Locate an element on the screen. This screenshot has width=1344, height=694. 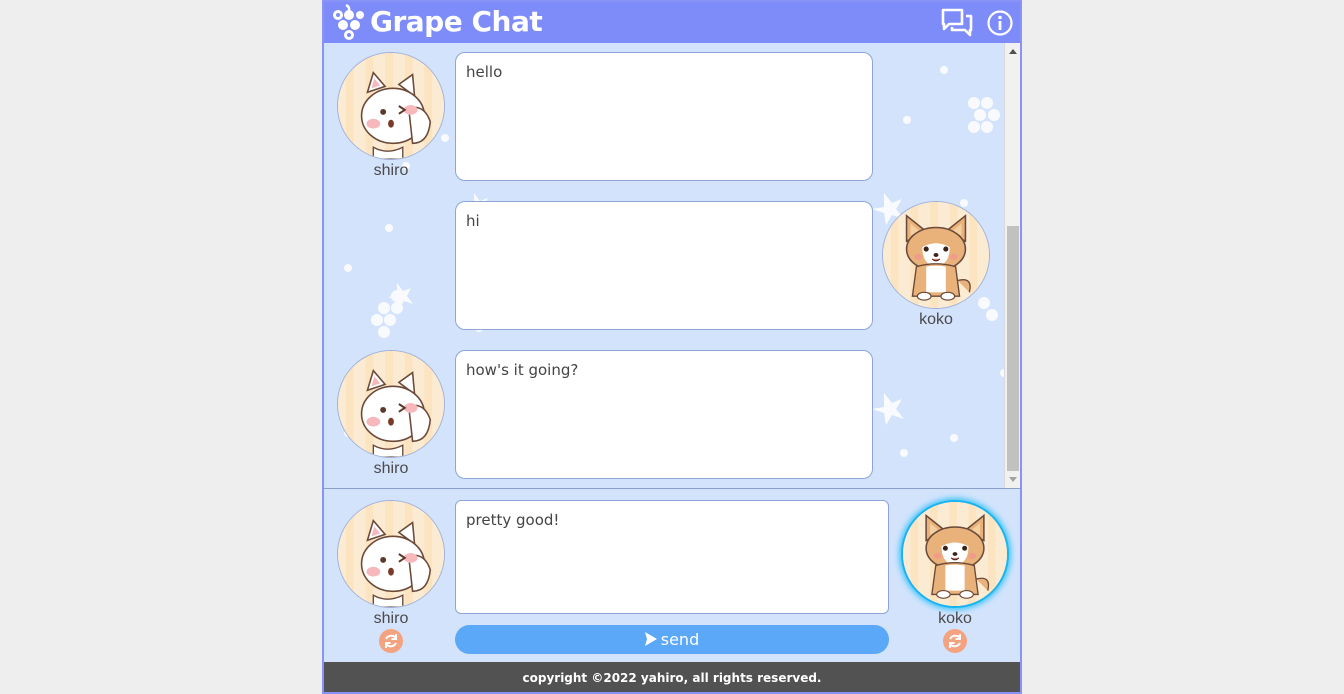
scroll-thumb is located at coordinates (1013, 348).